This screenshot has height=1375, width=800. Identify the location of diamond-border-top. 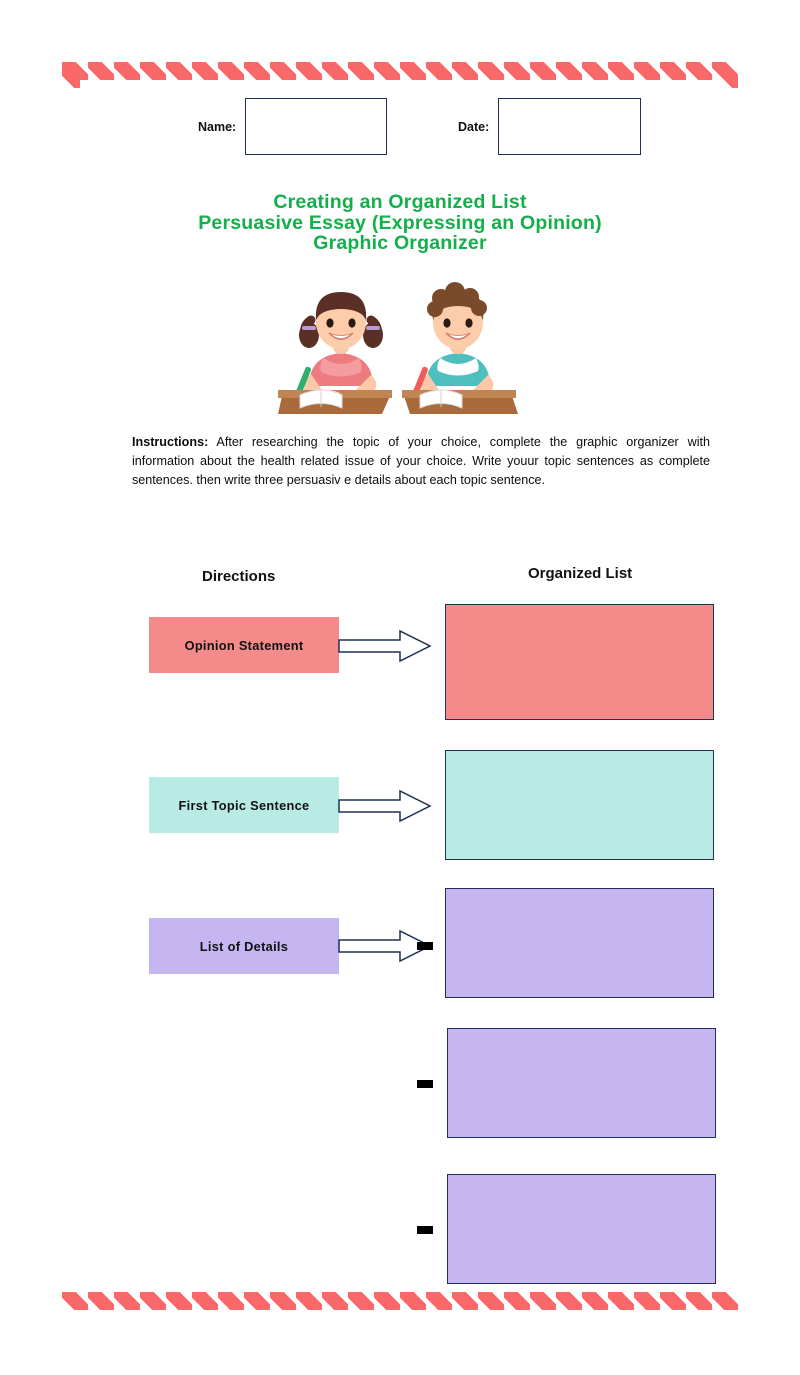
(400, 71).